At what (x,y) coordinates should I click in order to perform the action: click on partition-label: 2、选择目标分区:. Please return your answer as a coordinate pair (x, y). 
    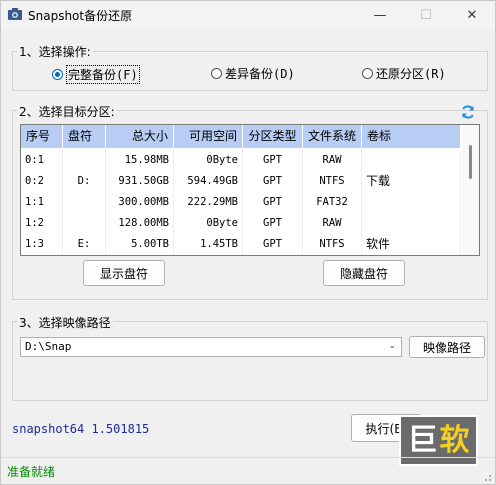
    Looking at the image, I should click on (67, 111).